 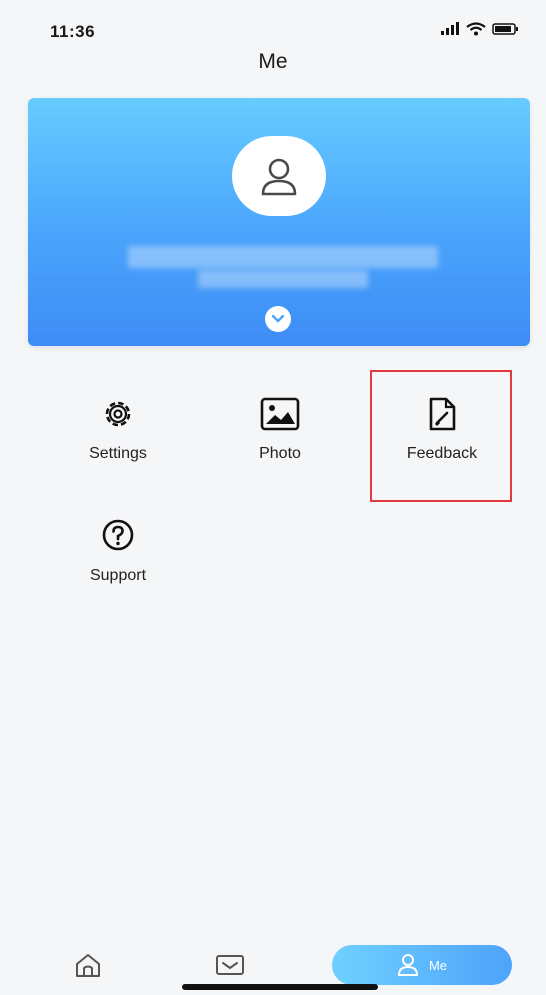 What do you see at coordinates (283, 257) in the screenshot?
I see `blurred-account-name` at bounding box center [283, 257].